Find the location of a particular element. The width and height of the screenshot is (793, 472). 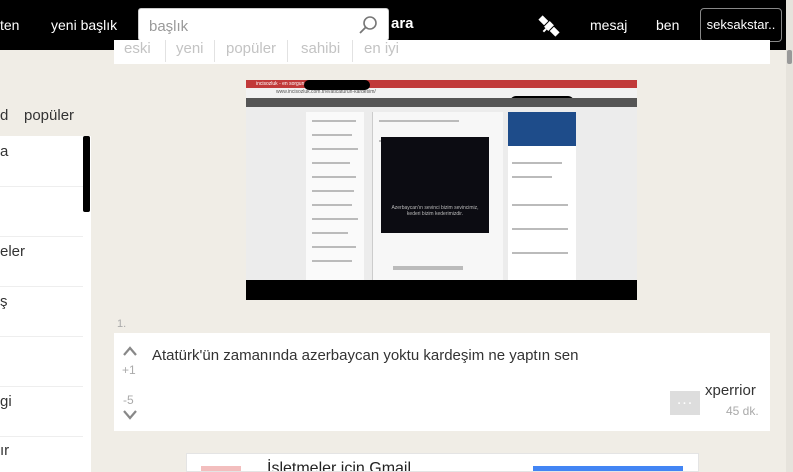

tab-best: en iyi is located at coordinates (381, 48).